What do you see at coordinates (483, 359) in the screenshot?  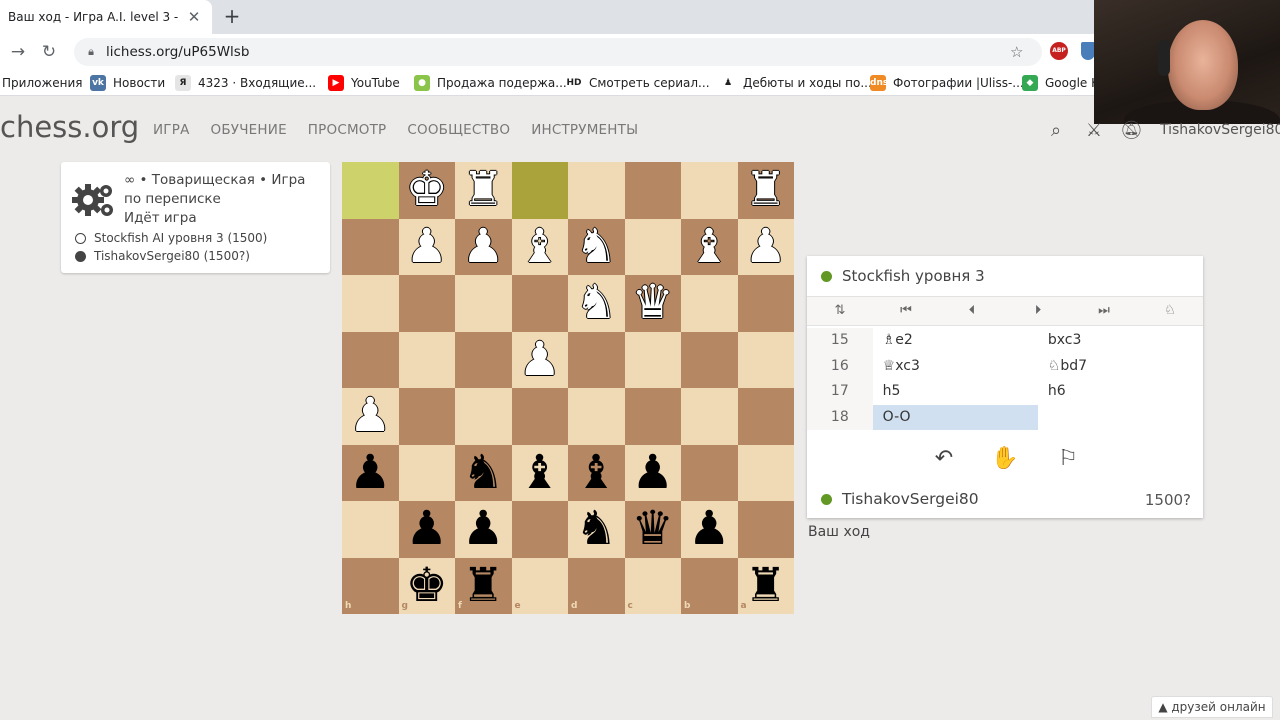 I see `square-f4` at bounding box center [483, 359].